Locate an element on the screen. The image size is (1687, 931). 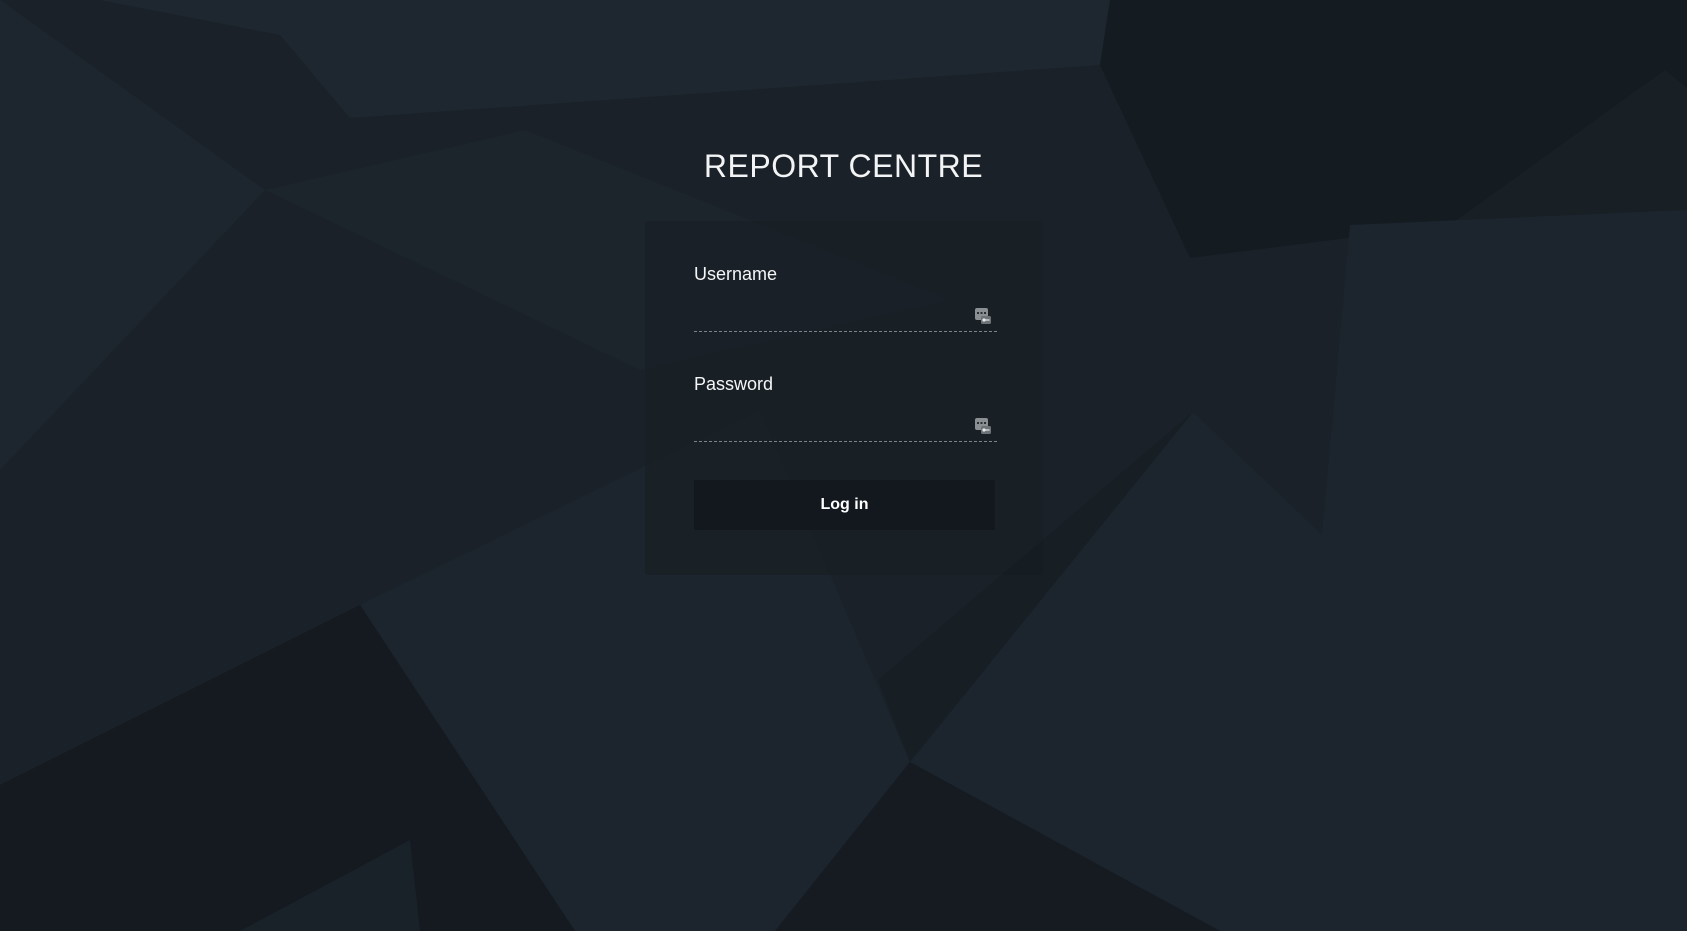
login-panel: Username Password Log in is located at coordinates (844, 398).